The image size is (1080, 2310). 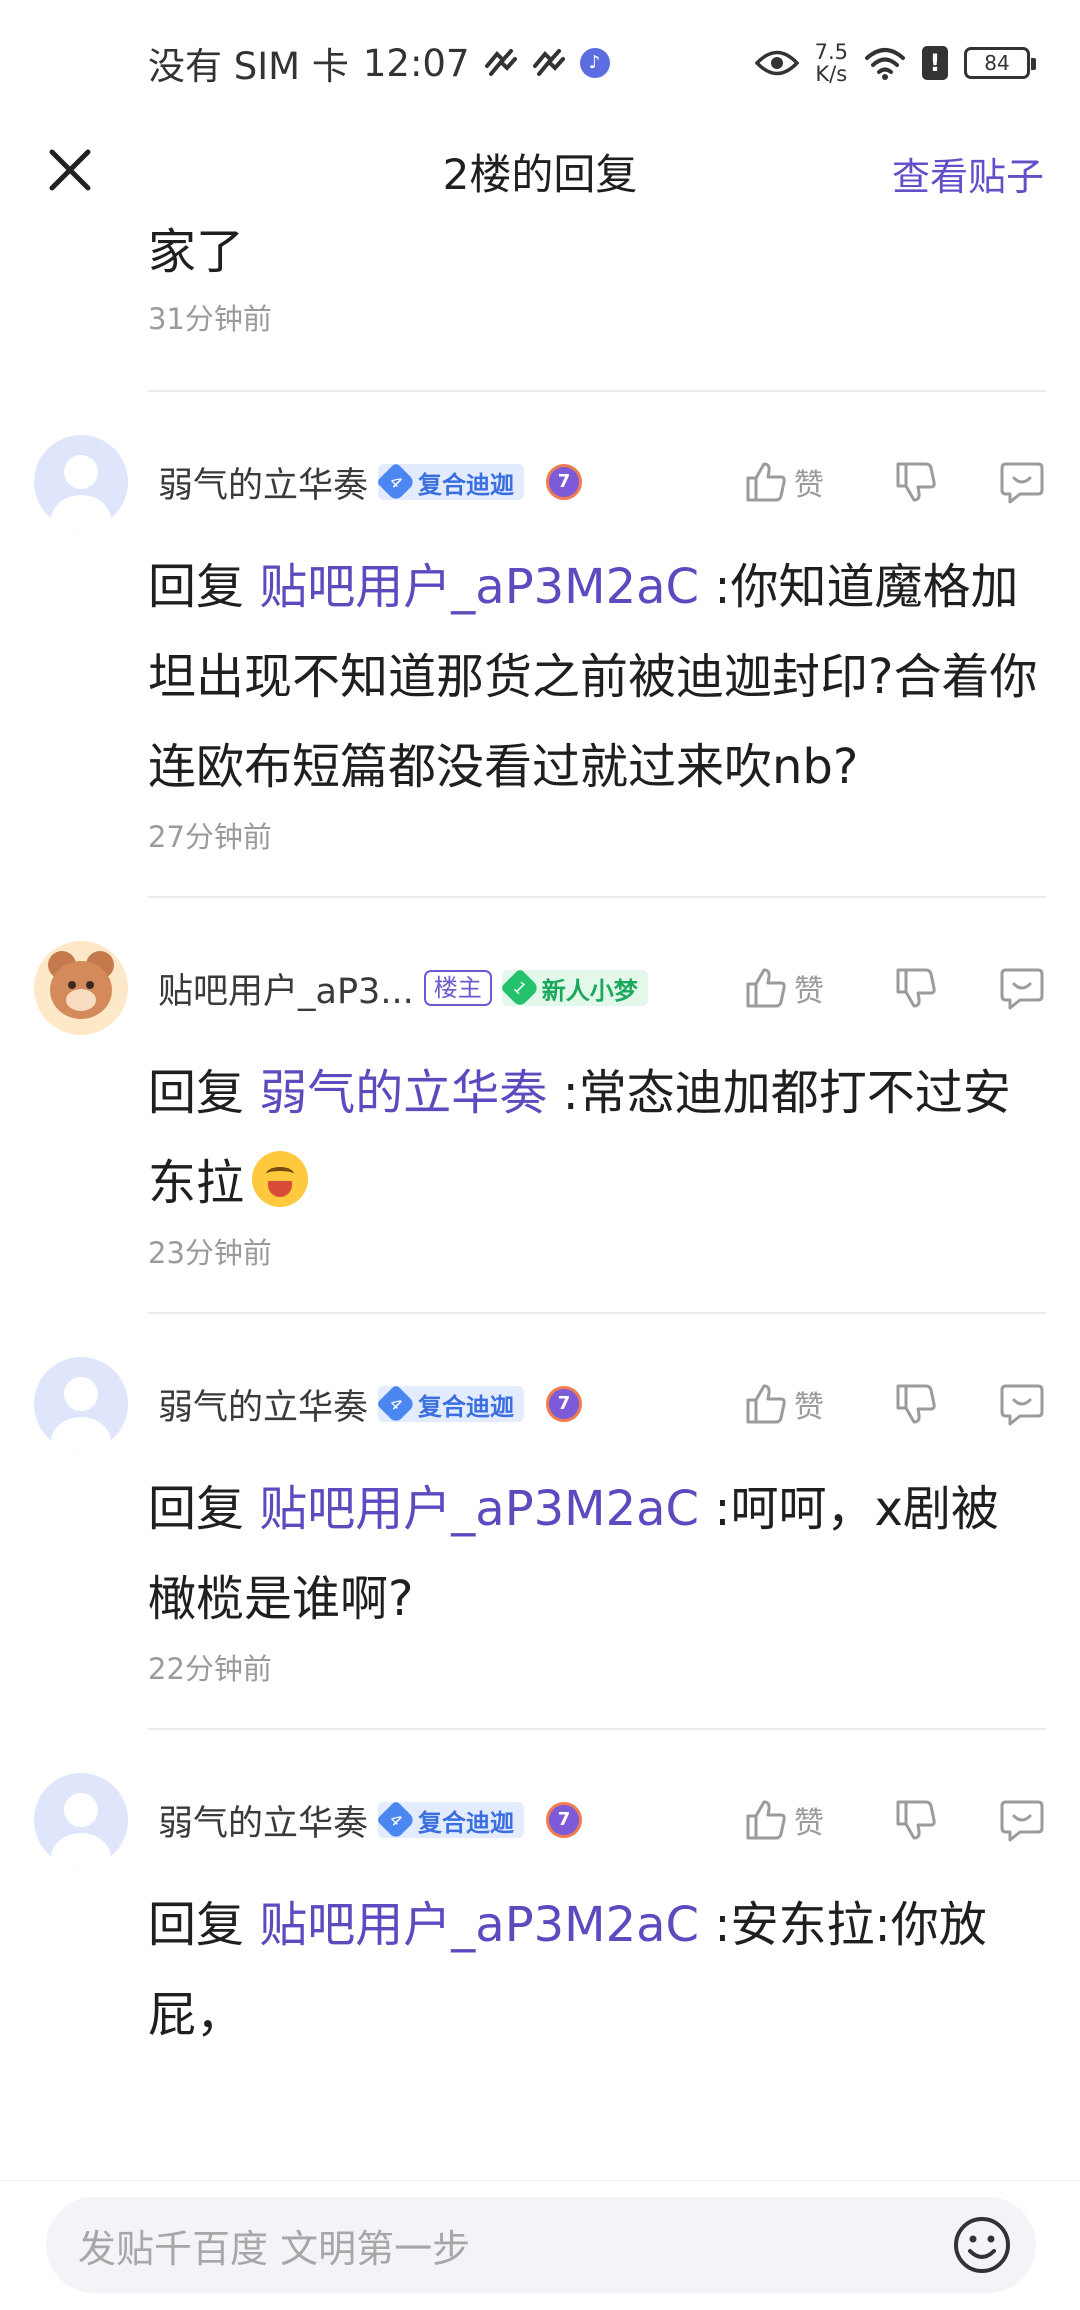 What do you see at coordinates (196, 252) in the screenshot?
I see `partial-reply-text: 家了` at bounding box center [196, 252].